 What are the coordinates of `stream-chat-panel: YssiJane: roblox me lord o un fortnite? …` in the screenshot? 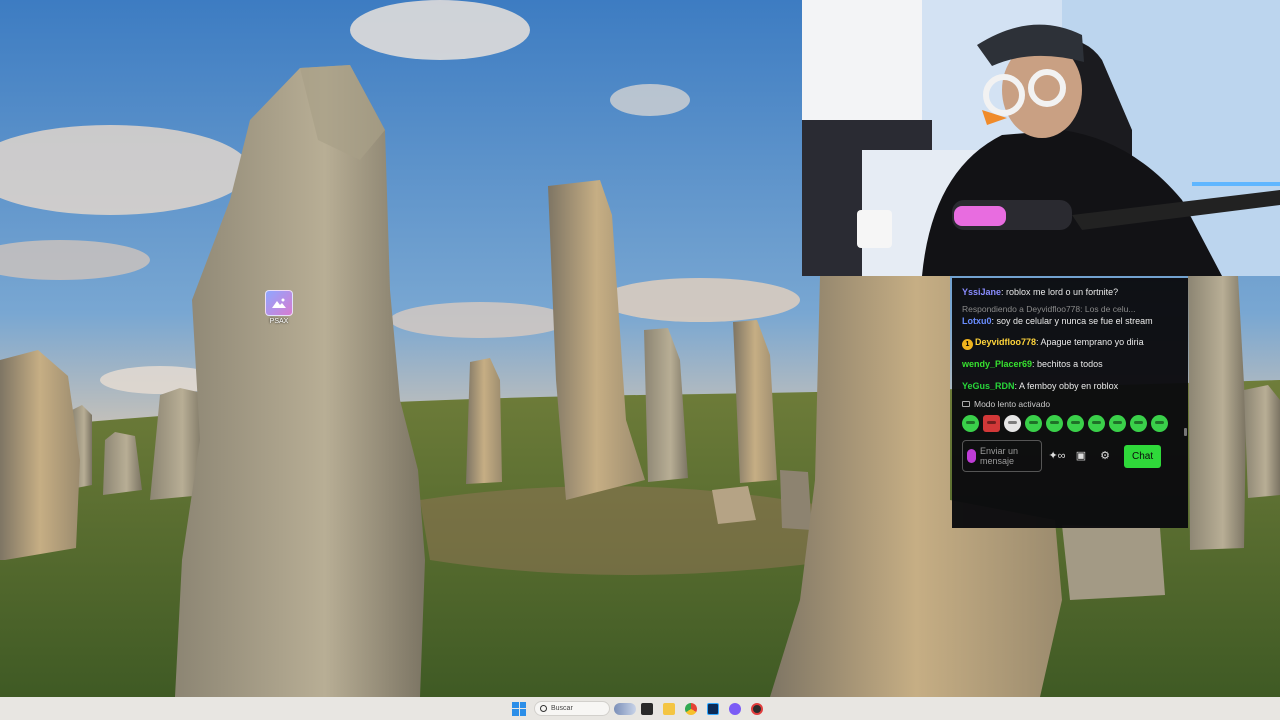 It's located at (1070, 403).